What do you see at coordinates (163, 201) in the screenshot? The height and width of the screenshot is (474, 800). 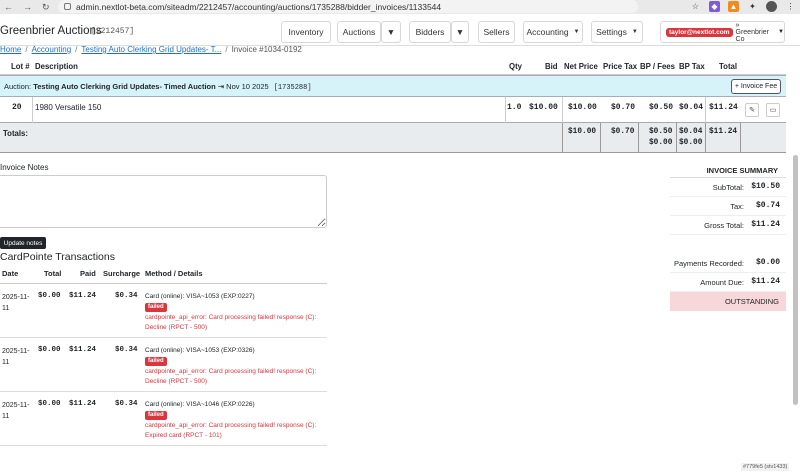 I see `invoice-notes-input` at bounding box center [163, 201].